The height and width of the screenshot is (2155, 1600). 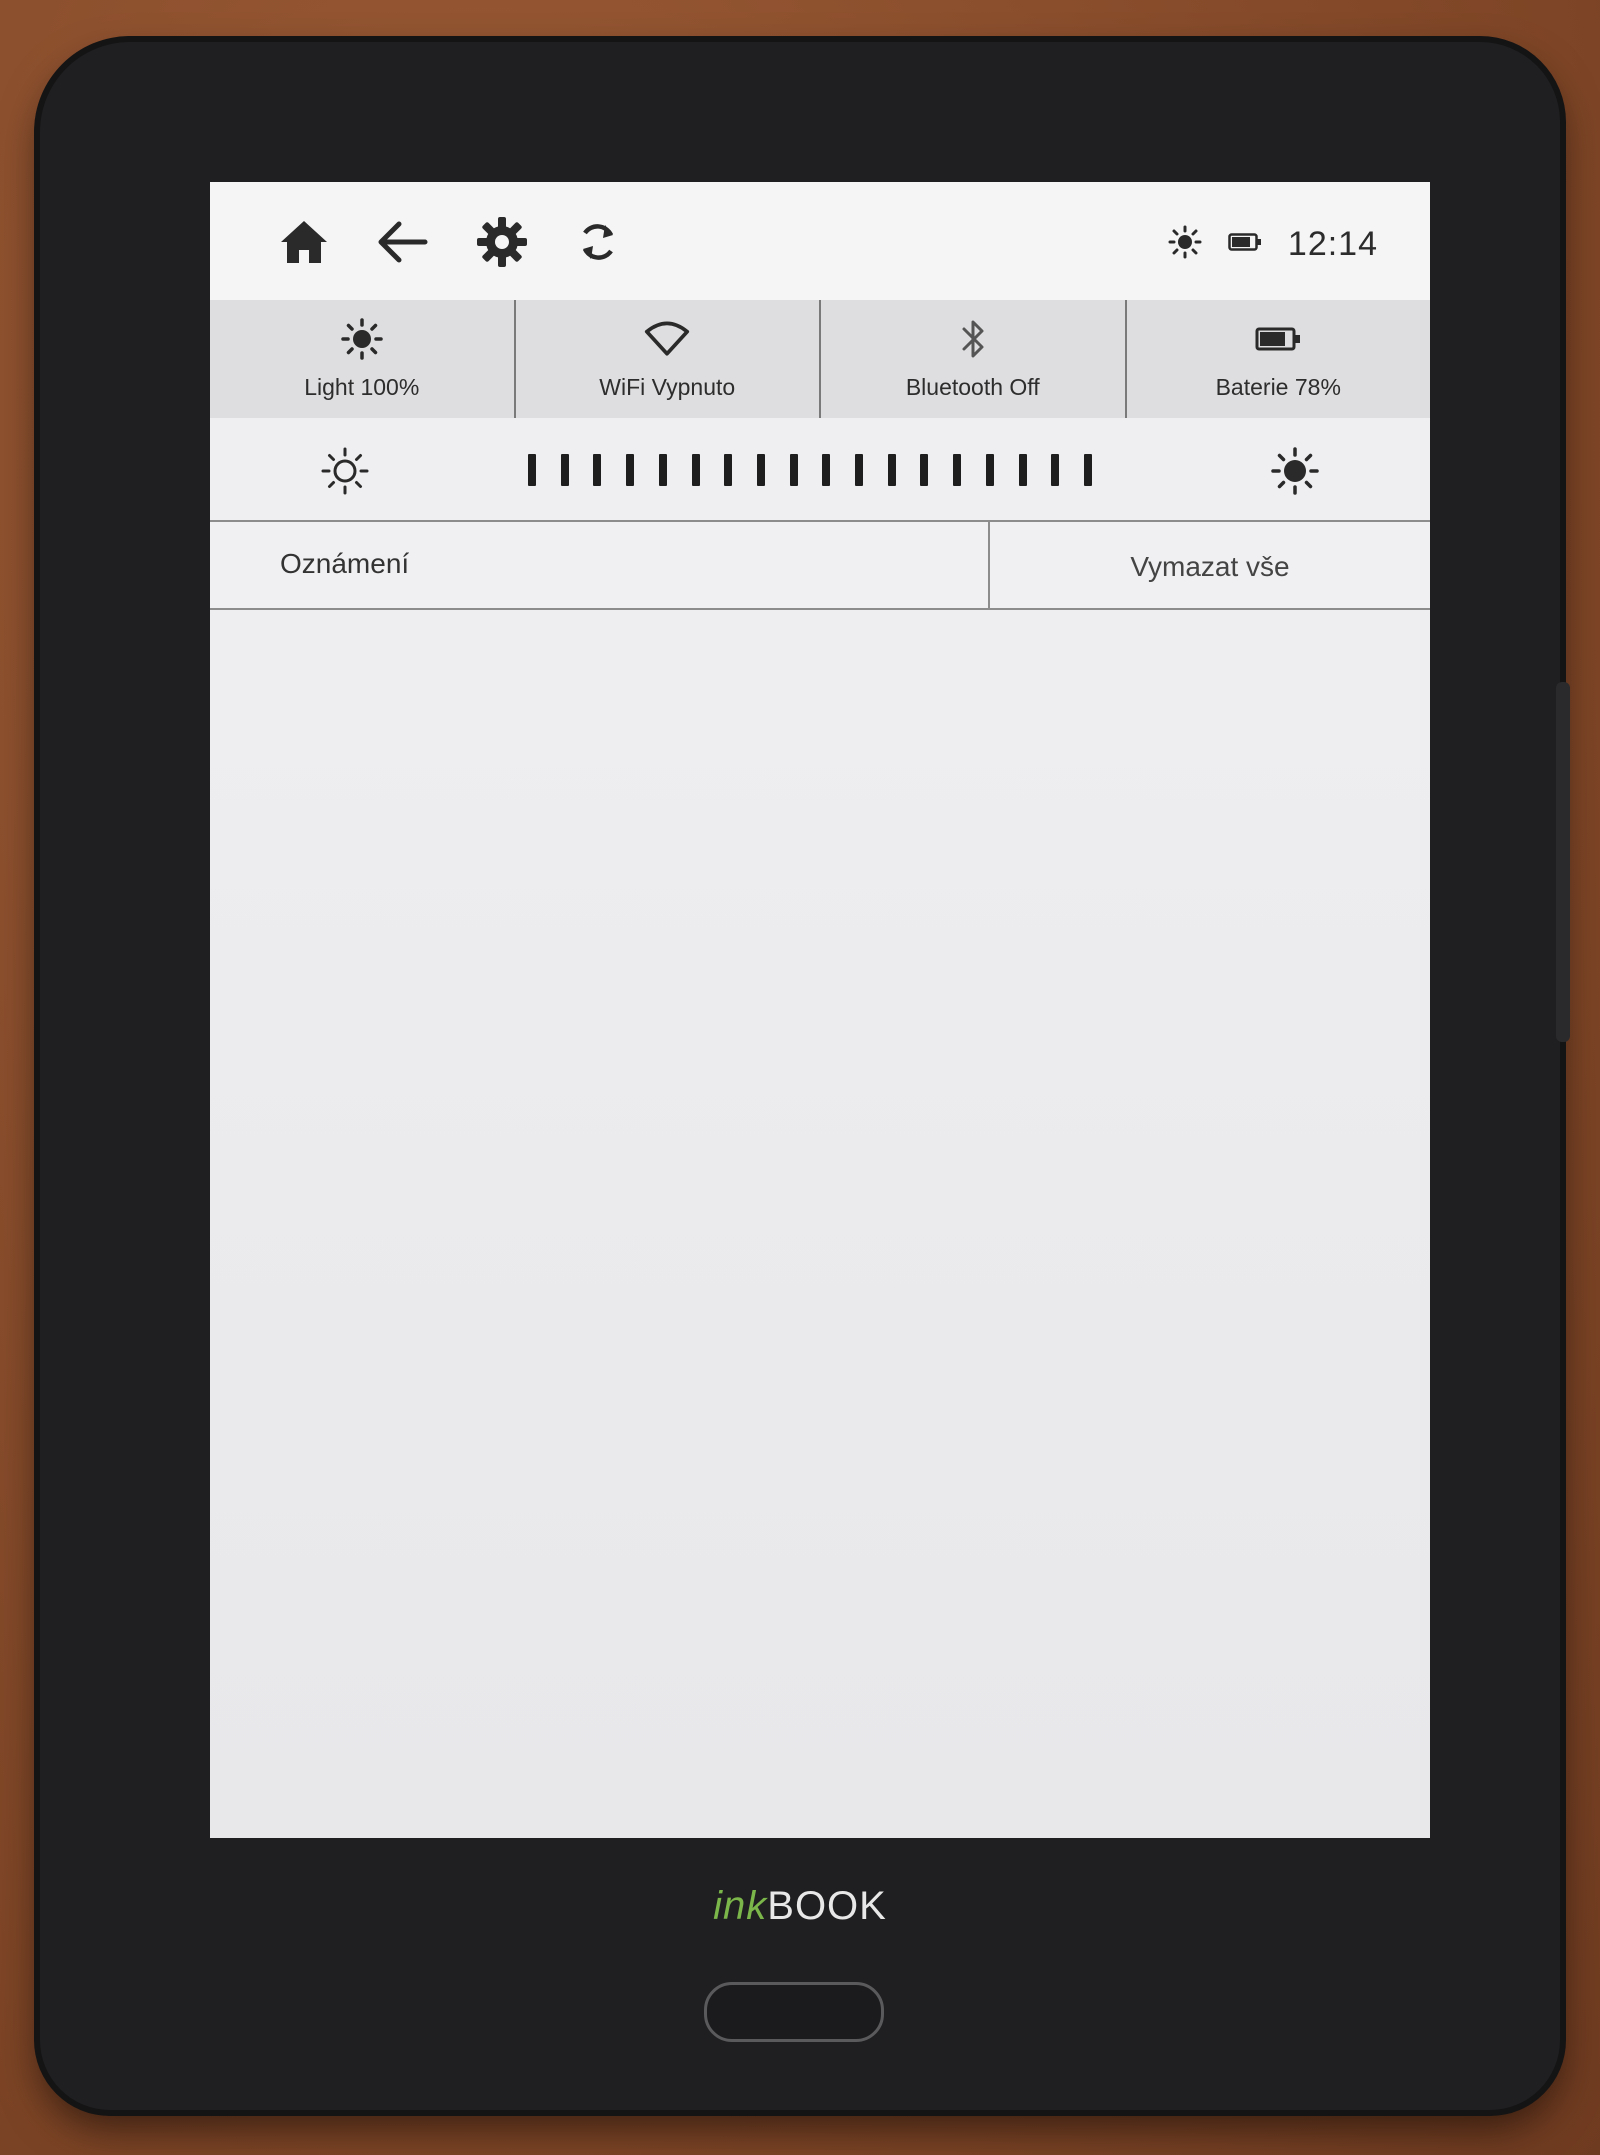 I want to click on clear-all-button: Vymazat vše, so click(x=1210, y=565).